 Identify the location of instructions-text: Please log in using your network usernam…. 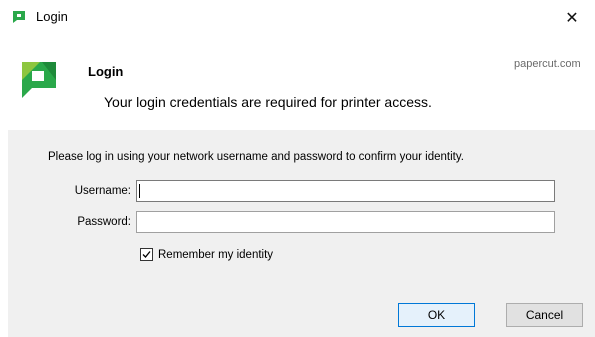
(256, 157).